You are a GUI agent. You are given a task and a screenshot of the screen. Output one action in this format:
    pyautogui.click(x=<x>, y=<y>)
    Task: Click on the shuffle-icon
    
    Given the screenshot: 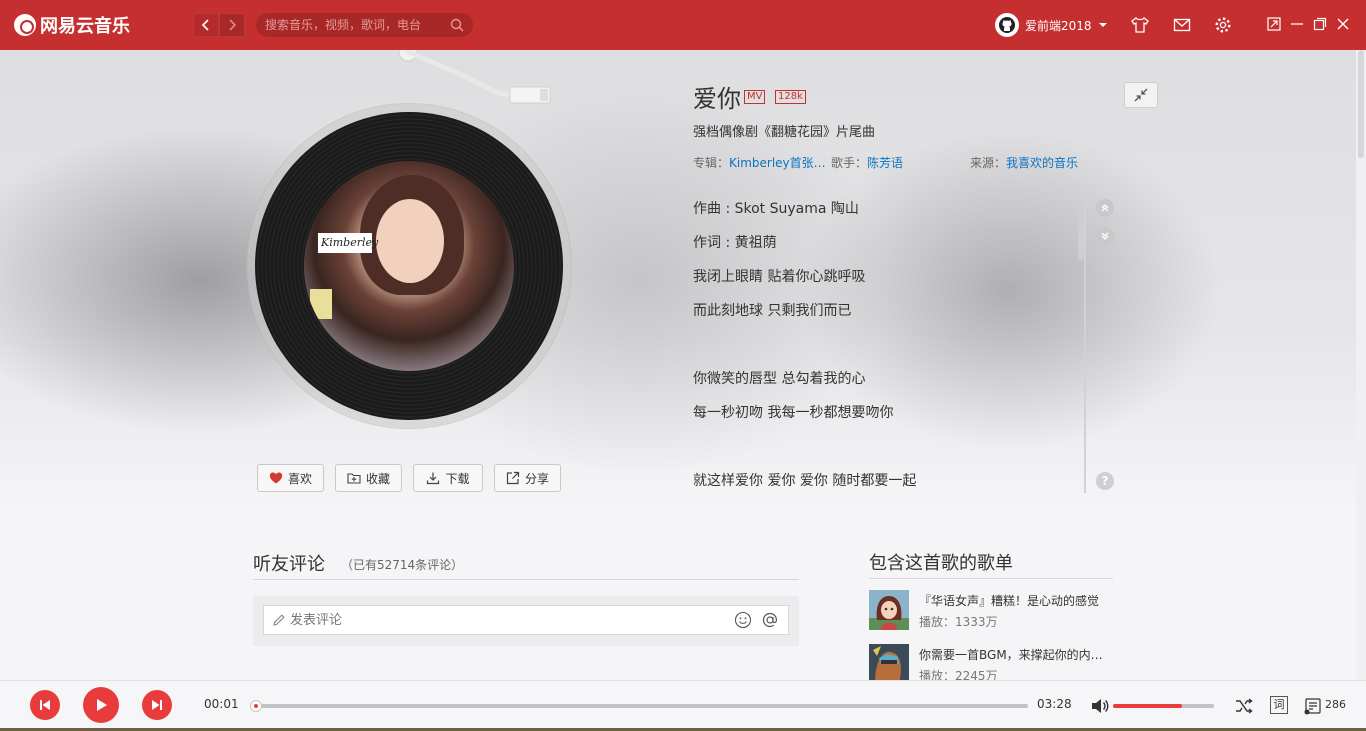 What is the action you would take?
    pyautogui.click(x=1244, y=706)
    